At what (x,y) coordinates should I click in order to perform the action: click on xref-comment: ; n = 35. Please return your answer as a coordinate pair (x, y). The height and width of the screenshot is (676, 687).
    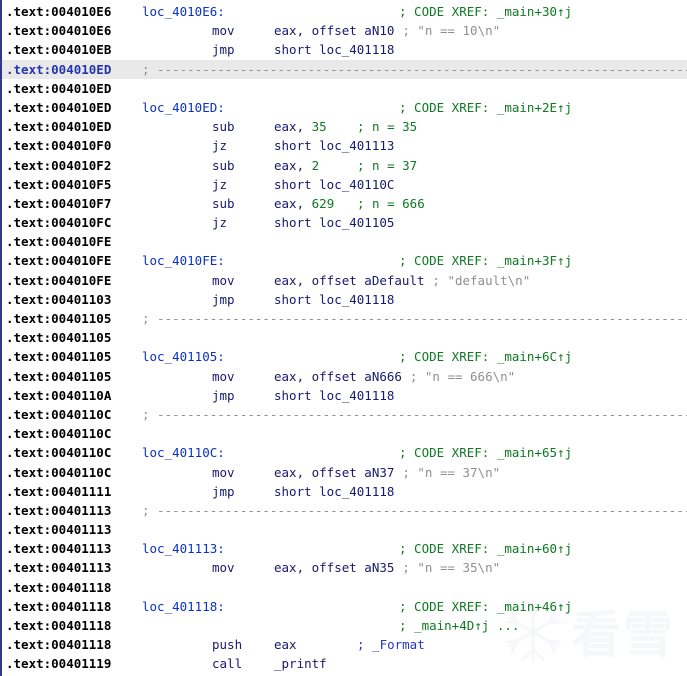
    Looking at the image, I should click on (387, 127).